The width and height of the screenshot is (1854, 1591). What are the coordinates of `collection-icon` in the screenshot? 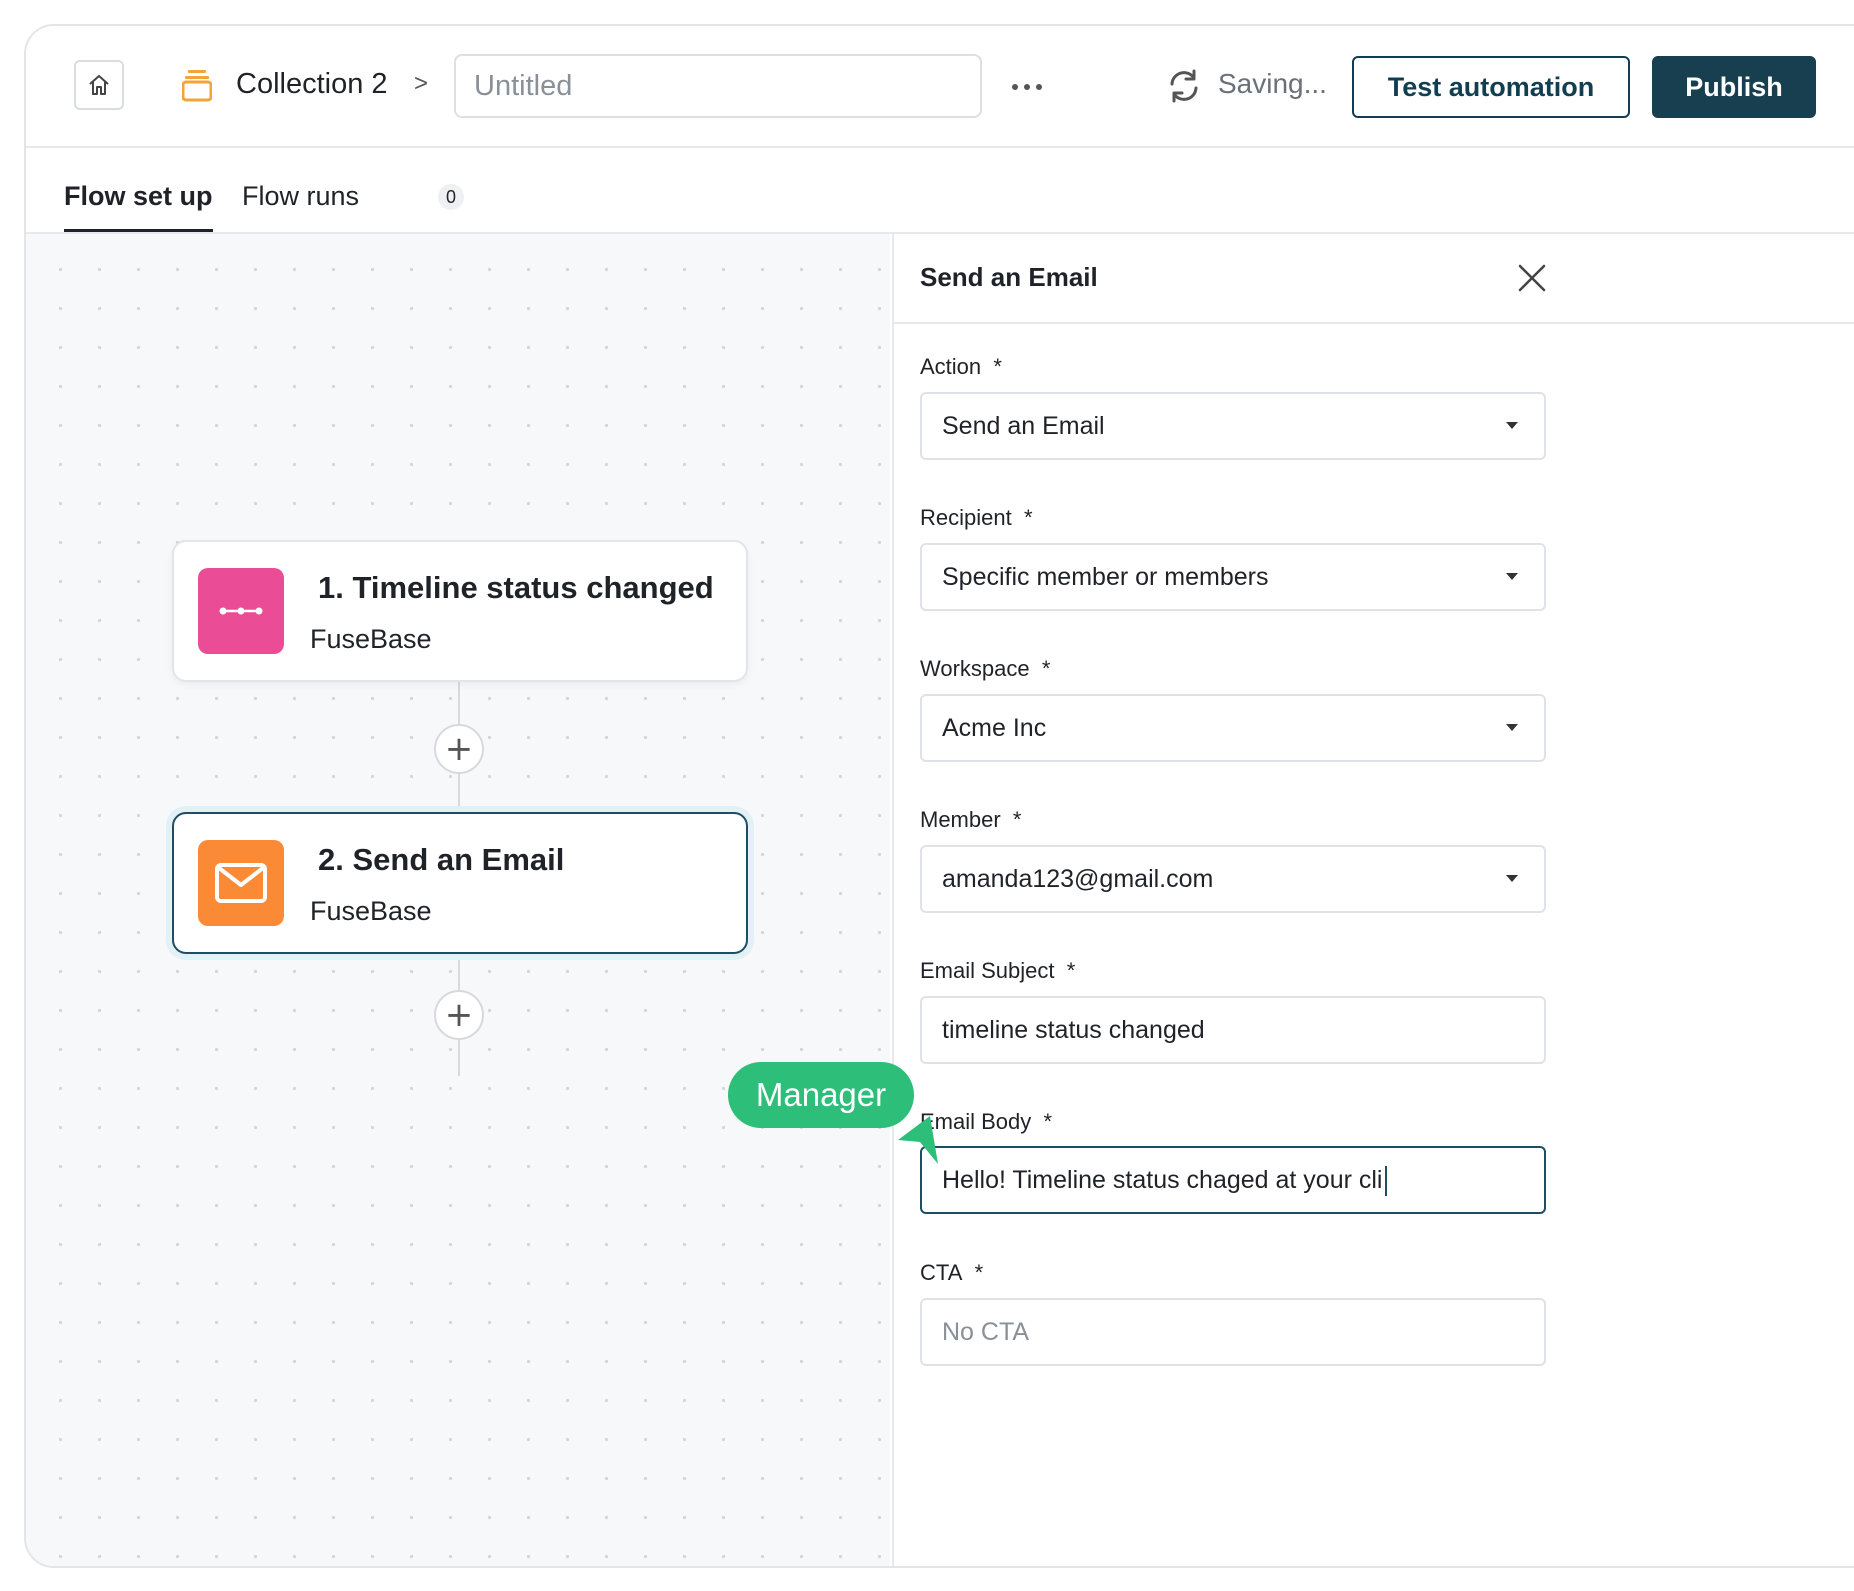 It's located at (197, 86).